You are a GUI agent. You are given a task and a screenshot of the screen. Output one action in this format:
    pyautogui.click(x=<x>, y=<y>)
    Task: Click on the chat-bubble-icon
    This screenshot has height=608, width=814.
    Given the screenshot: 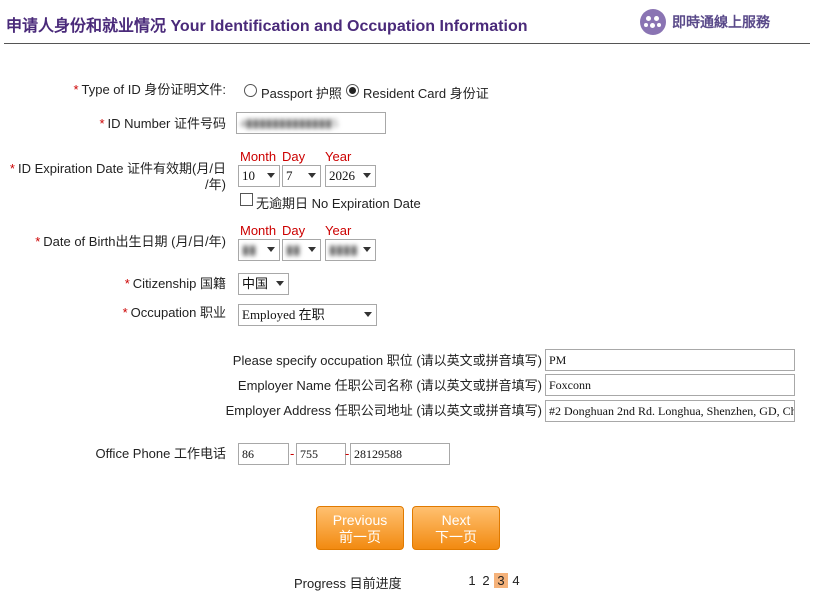 What is the action you would take?
    pyautogui.click(x=653, y=22)
    